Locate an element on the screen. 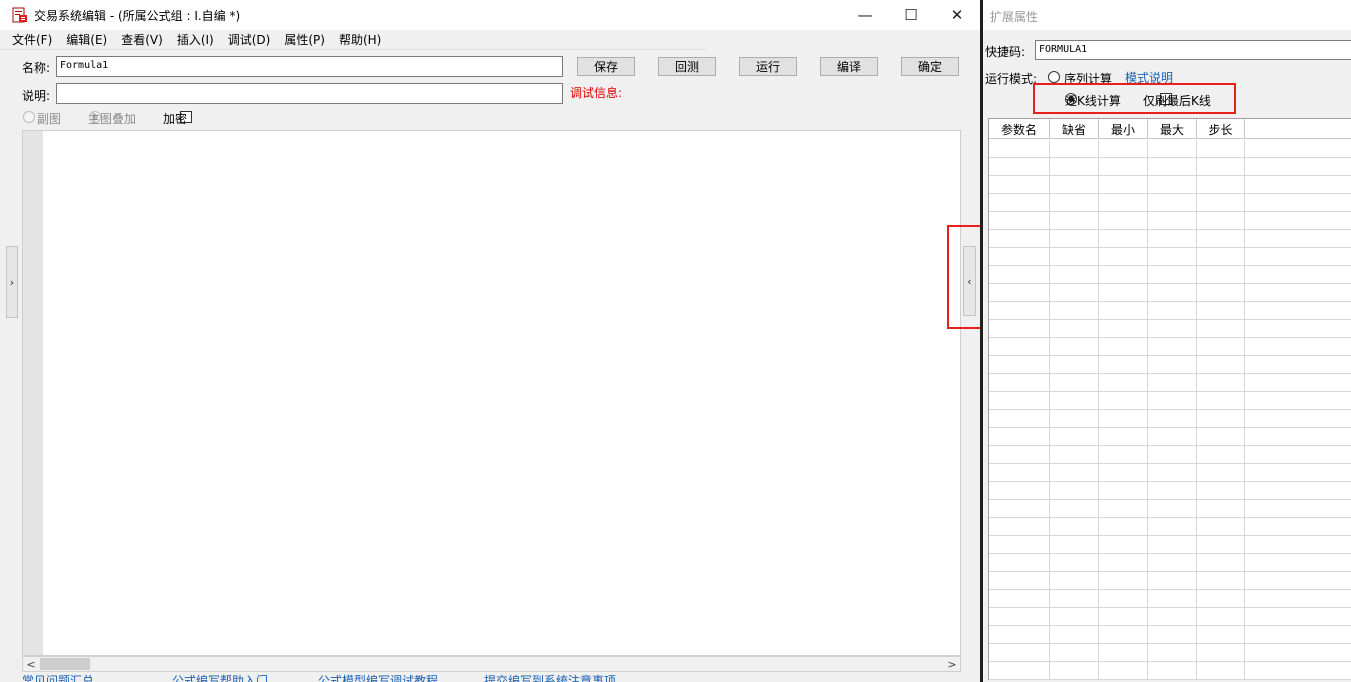 The image size is (1351, 682). menu-debug: 调试(D) is located at coordinates (250, 39).